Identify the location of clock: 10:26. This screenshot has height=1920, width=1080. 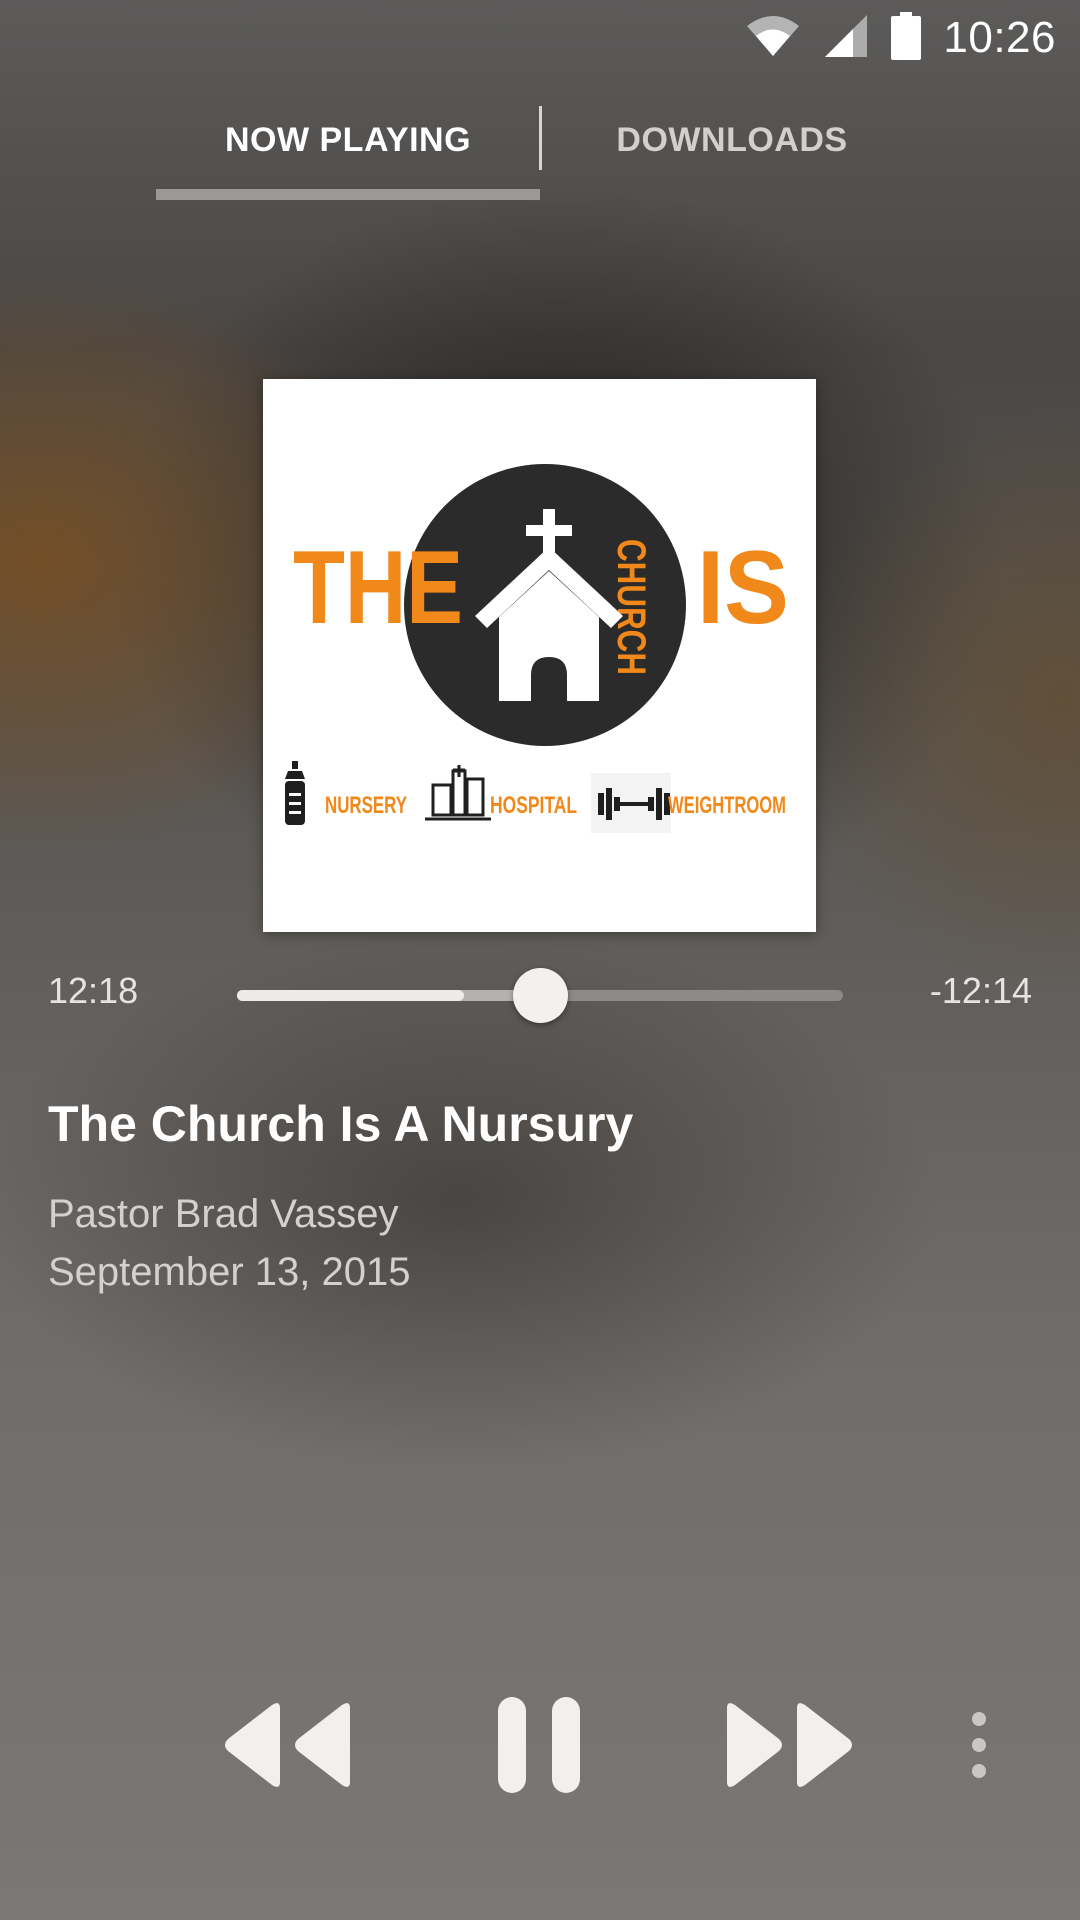
(999, 37).